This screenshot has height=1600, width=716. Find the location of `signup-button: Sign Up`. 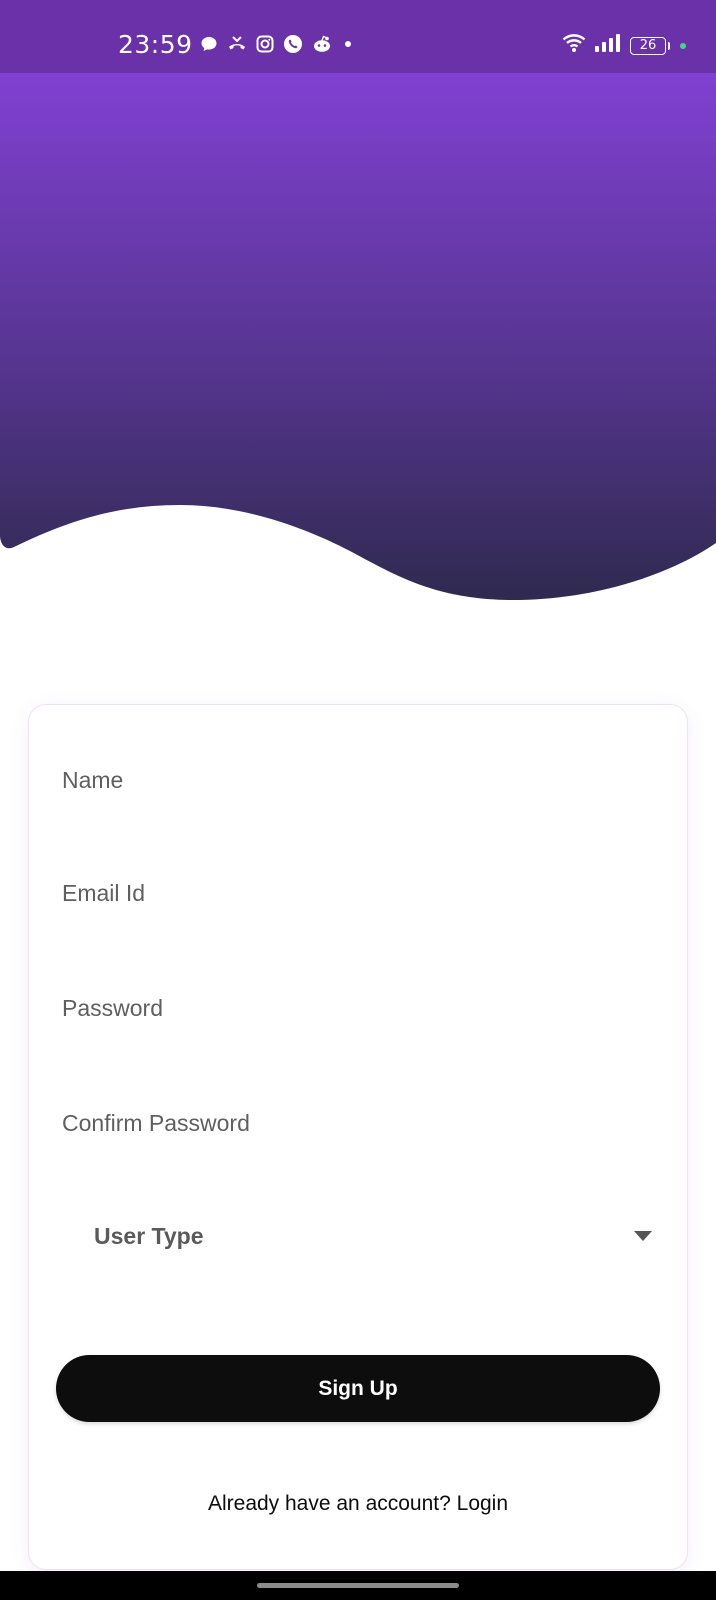

signup-button: Sign Up is located at coordinates (358, 1388).